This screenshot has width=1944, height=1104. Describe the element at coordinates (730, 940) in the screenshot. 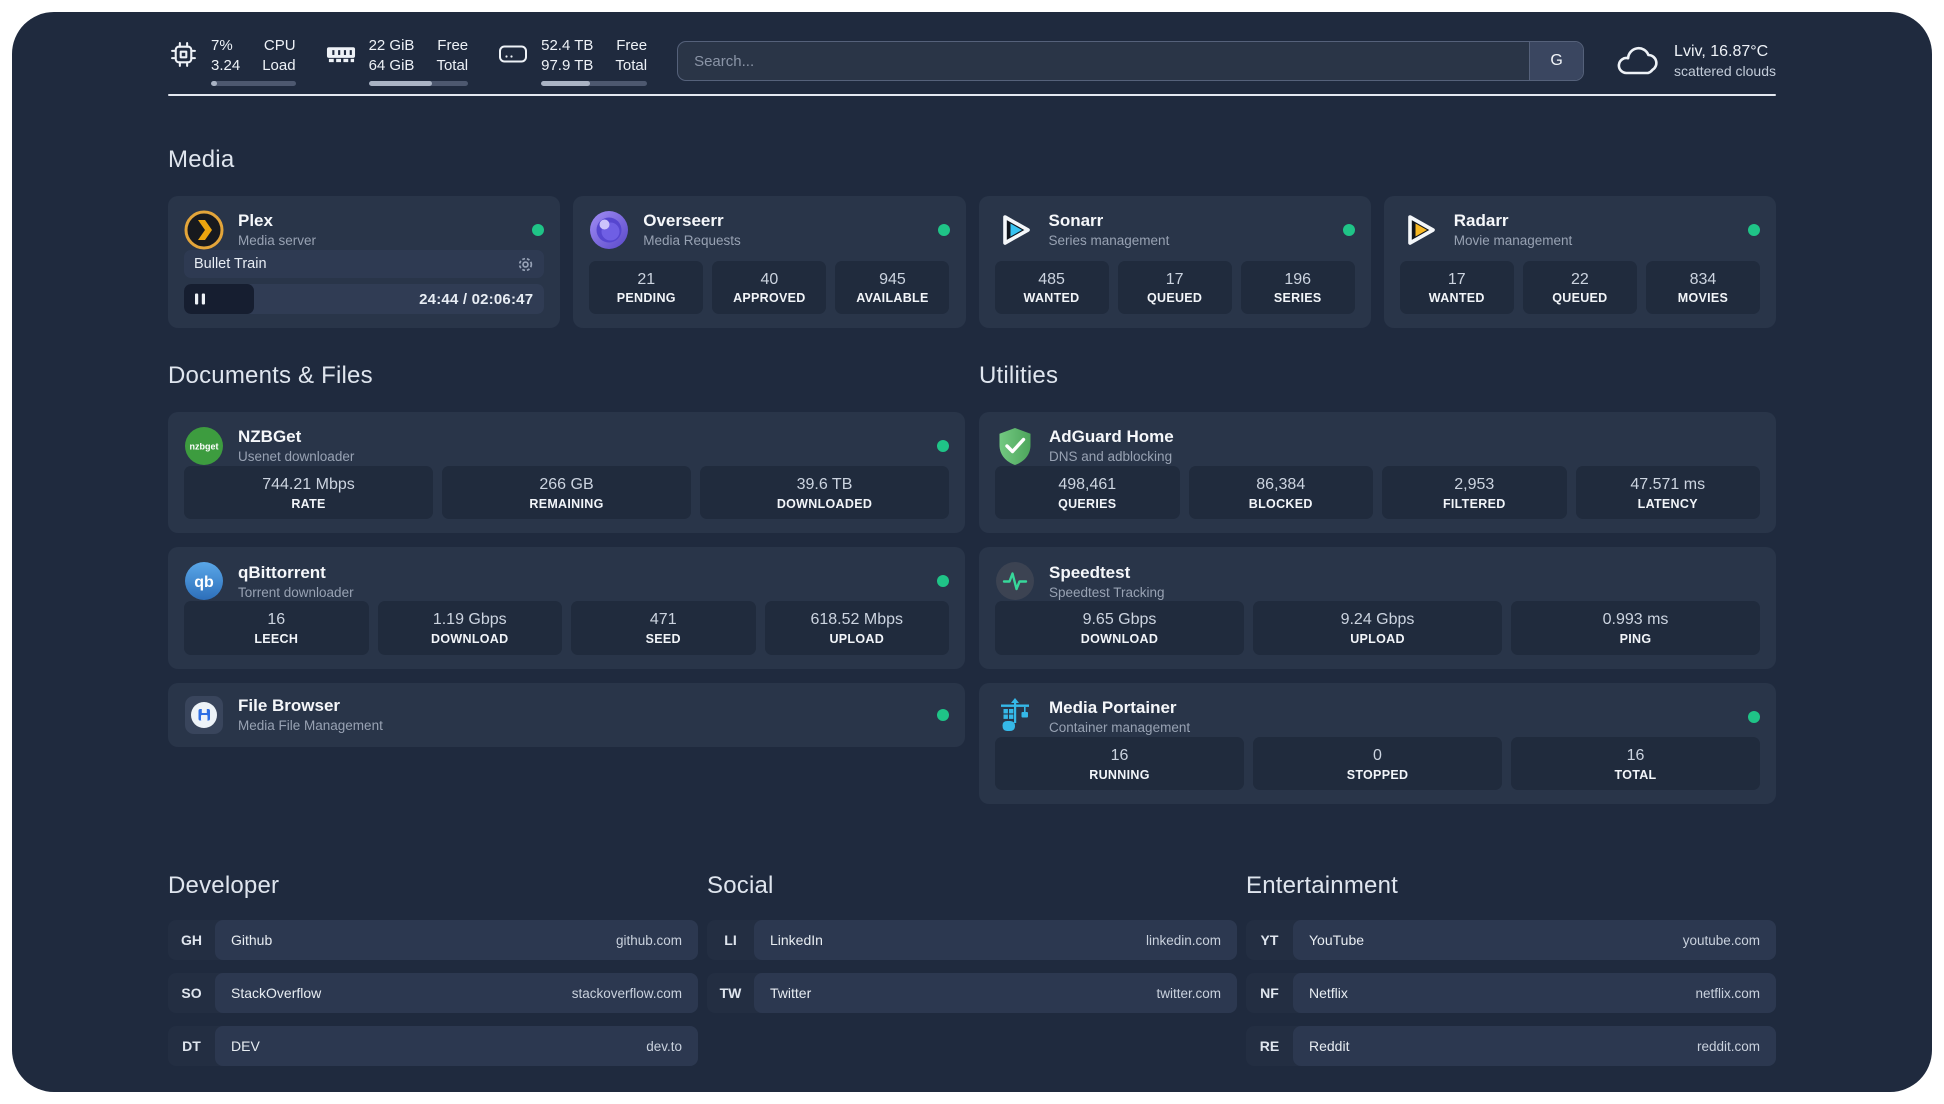

I see `bookmark-abbr: LI` at that location.